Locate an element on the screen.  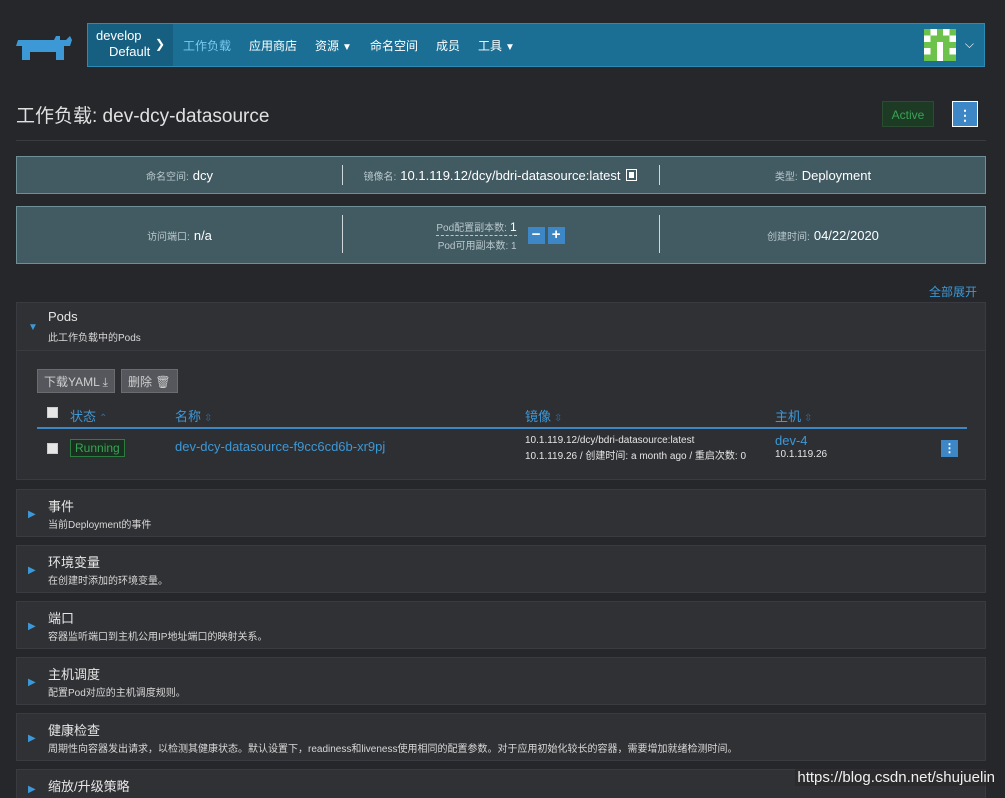
watermark: https://blog.csdn.net/shujuelin is located at coordinates (896, 777).